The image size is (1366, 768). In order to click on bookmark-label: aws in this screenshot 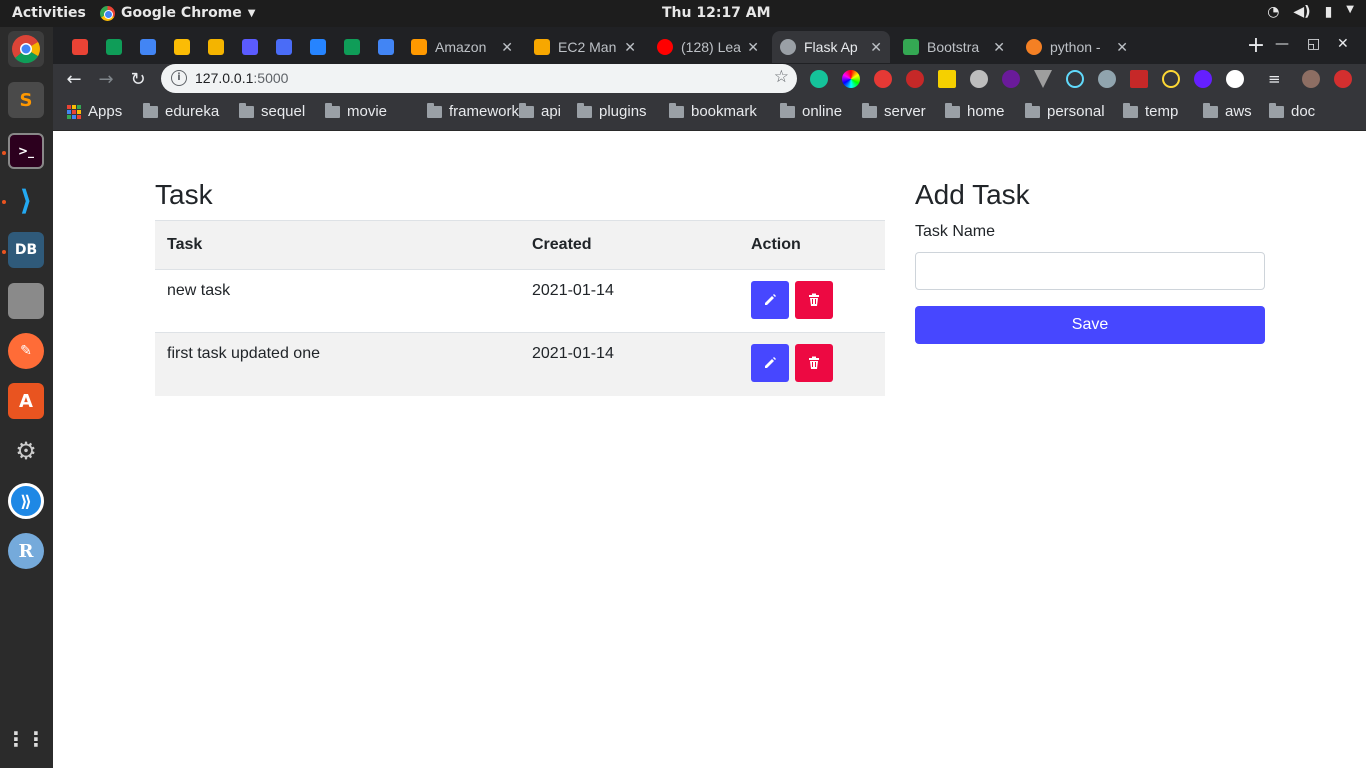, I will do `click(1238, 111)`.